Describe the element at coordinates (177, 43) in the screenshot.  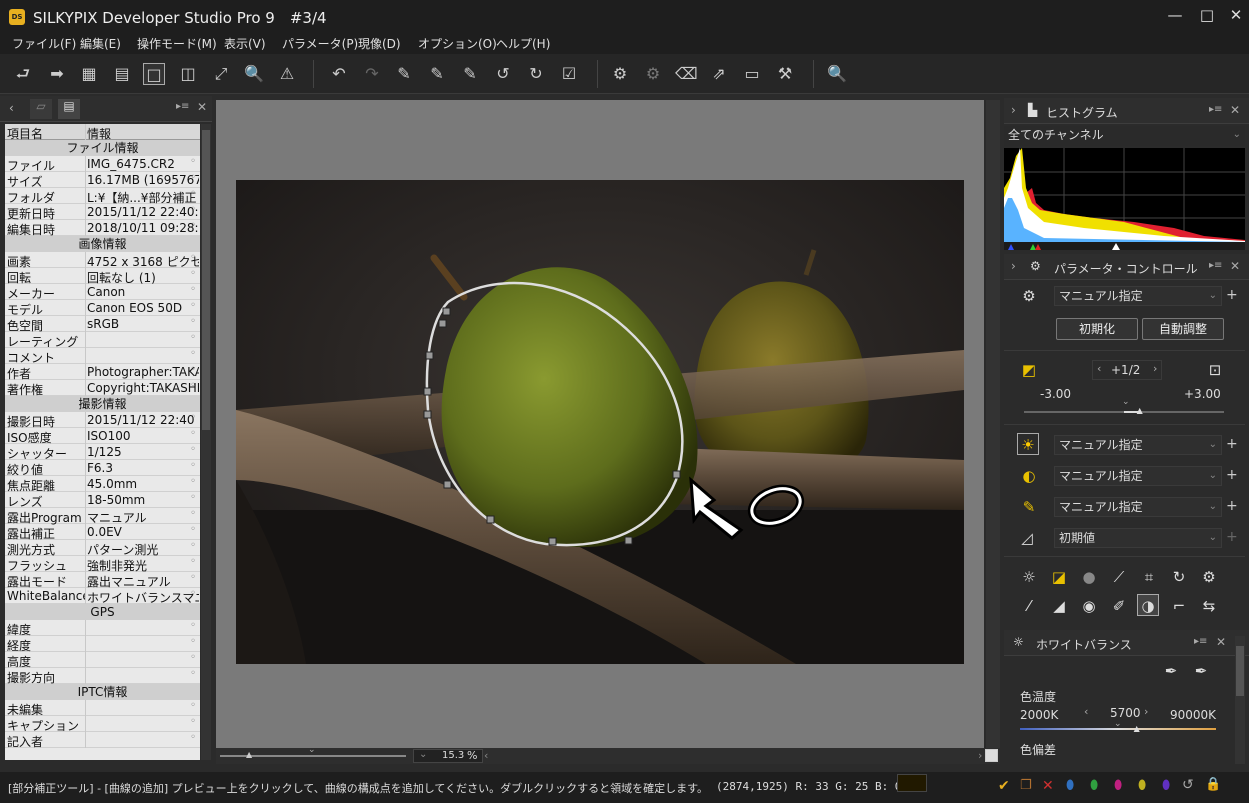
I see `menu-operation-mode: 操作モード(M)` at that location.